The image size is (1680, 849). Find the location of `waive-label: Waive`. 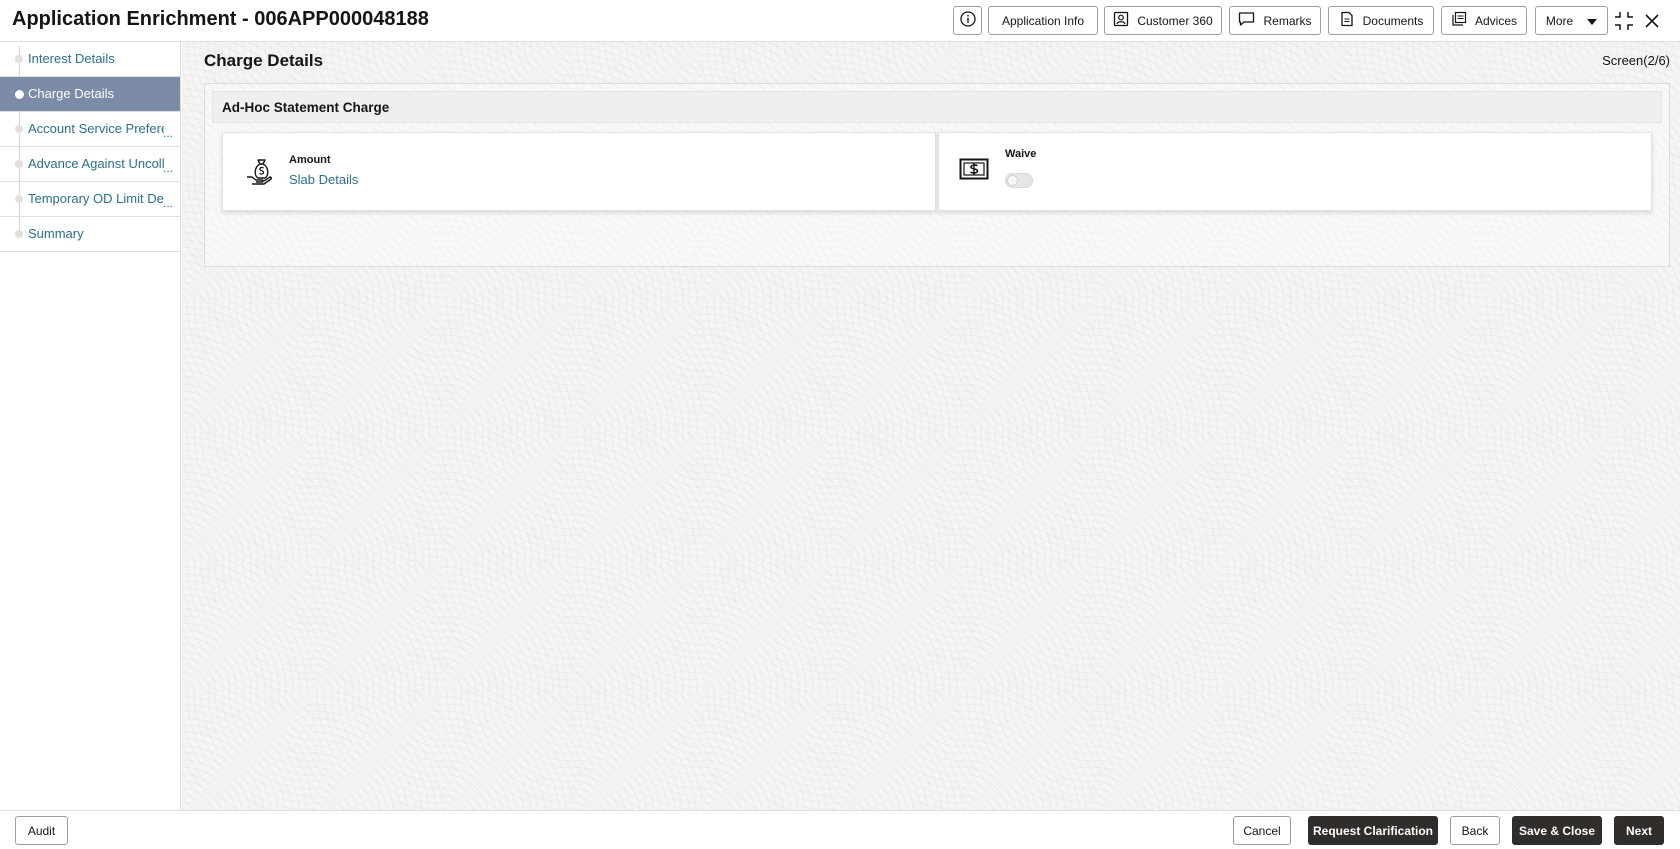

waive-label: Waive is located at coordinates (1021, 154).